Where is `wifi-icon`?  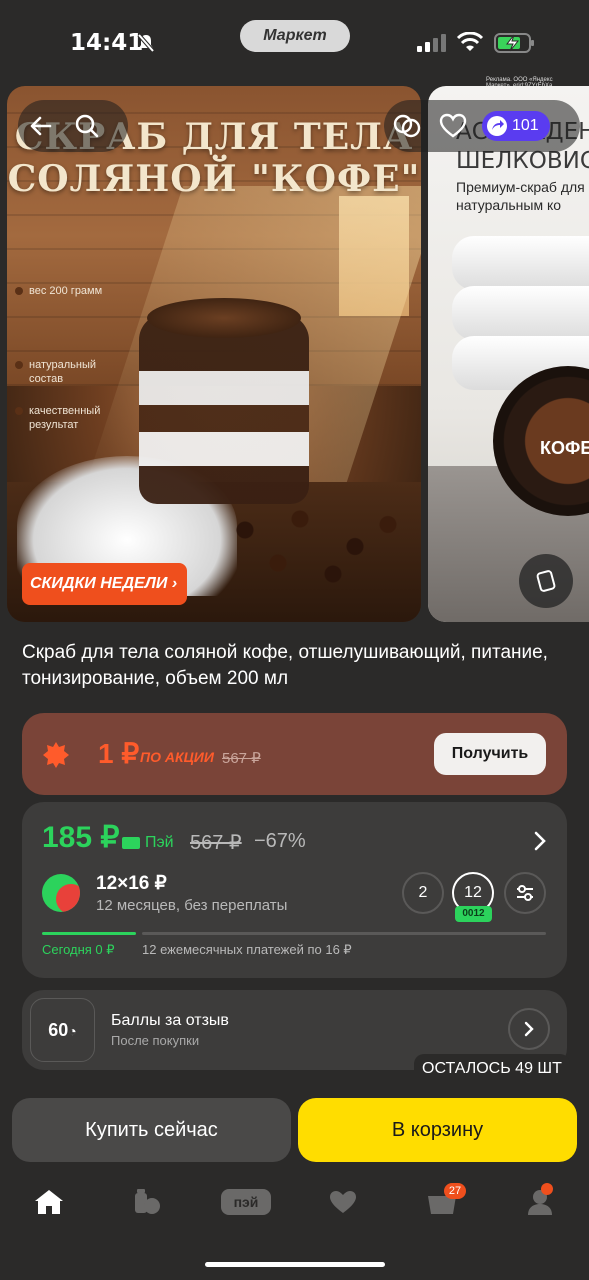
wifi-icon is located at coordinates (470, 41).